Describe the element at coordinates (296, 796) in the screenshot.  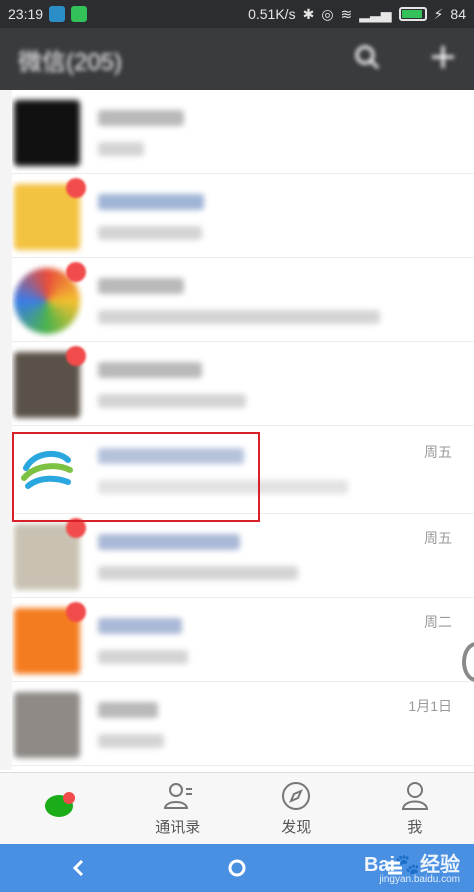
I see `compass-icon` at that location.